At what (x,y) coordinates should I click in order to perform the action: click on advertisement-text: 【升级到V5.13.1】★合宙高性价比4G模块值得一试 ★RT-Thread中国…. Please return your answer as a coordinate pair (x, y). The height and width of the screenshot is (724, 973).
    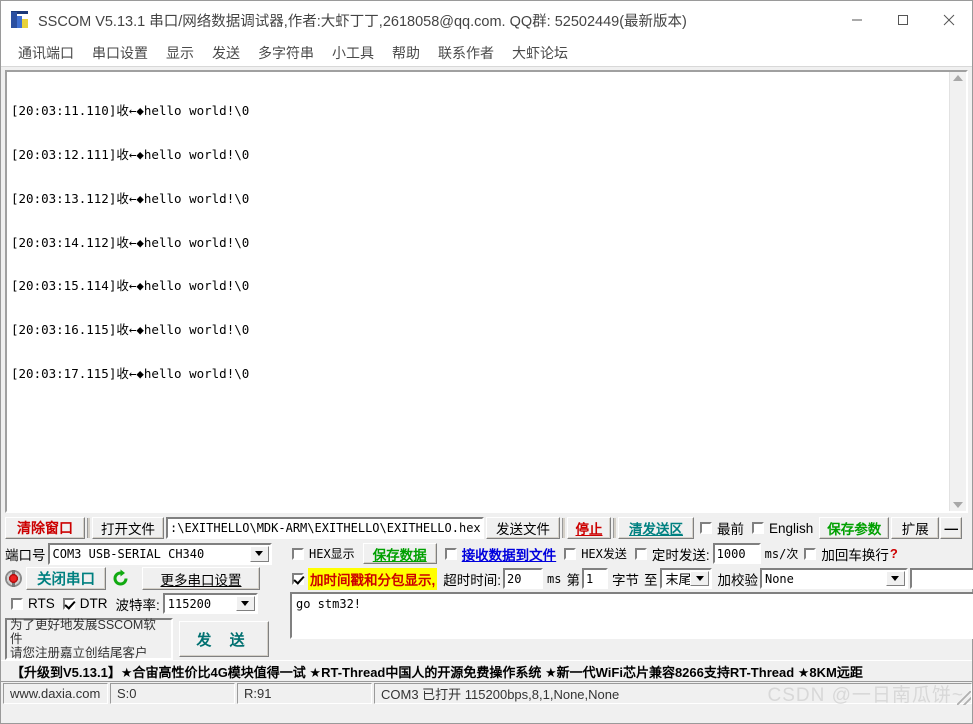
    Looking at the image, I should click on (437, 672).